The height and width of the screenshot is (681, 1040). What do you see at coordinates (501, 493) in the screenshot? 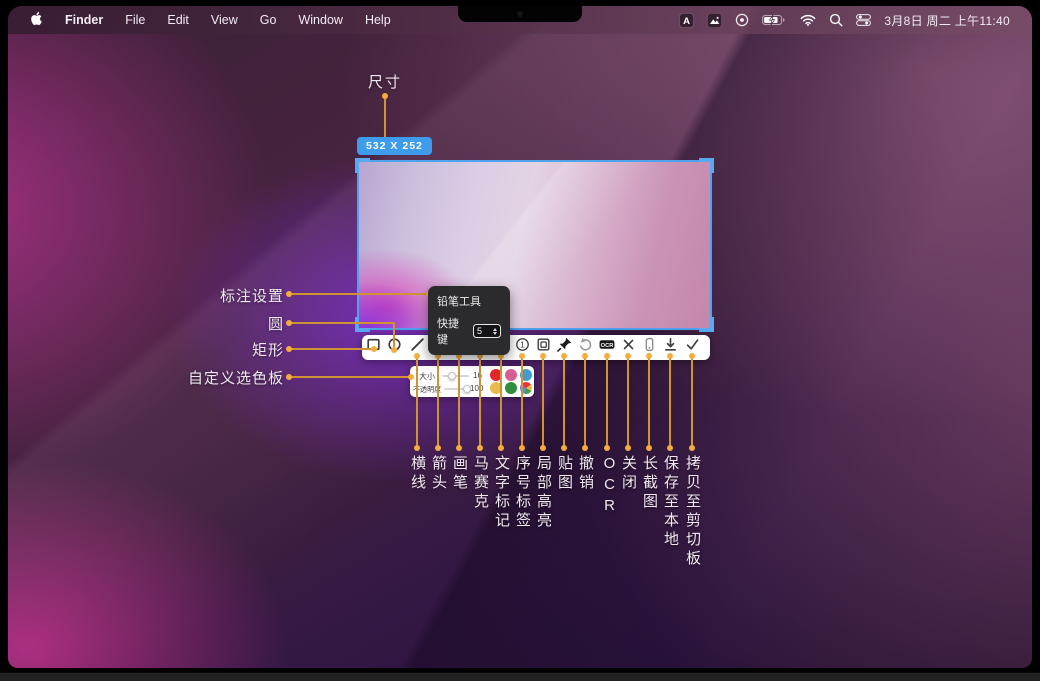
I see `tool-callout-label: 文字标记` at bounding box center [501, 493].